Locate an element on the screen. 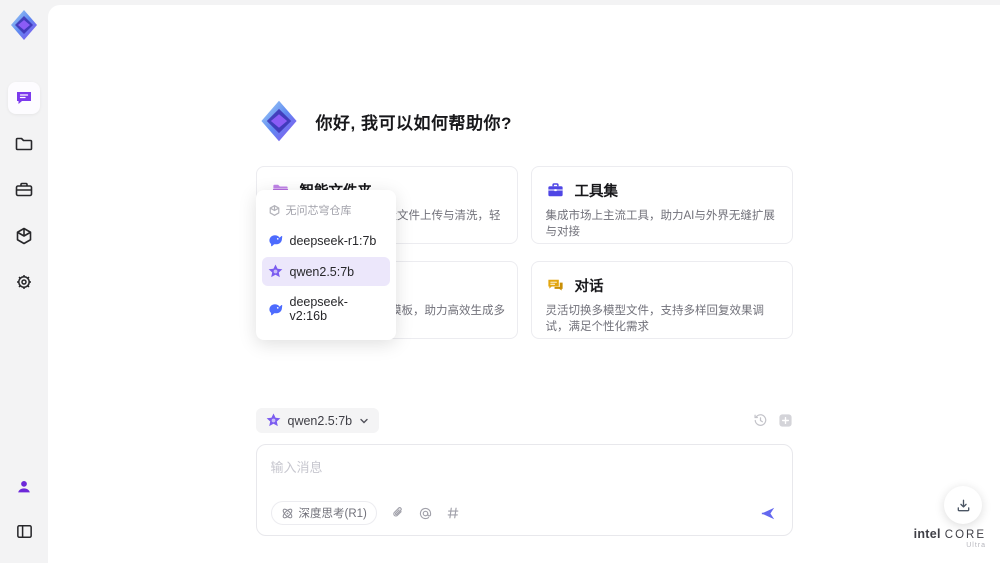  chevron-down-icon is located at coordinates (364, 421).